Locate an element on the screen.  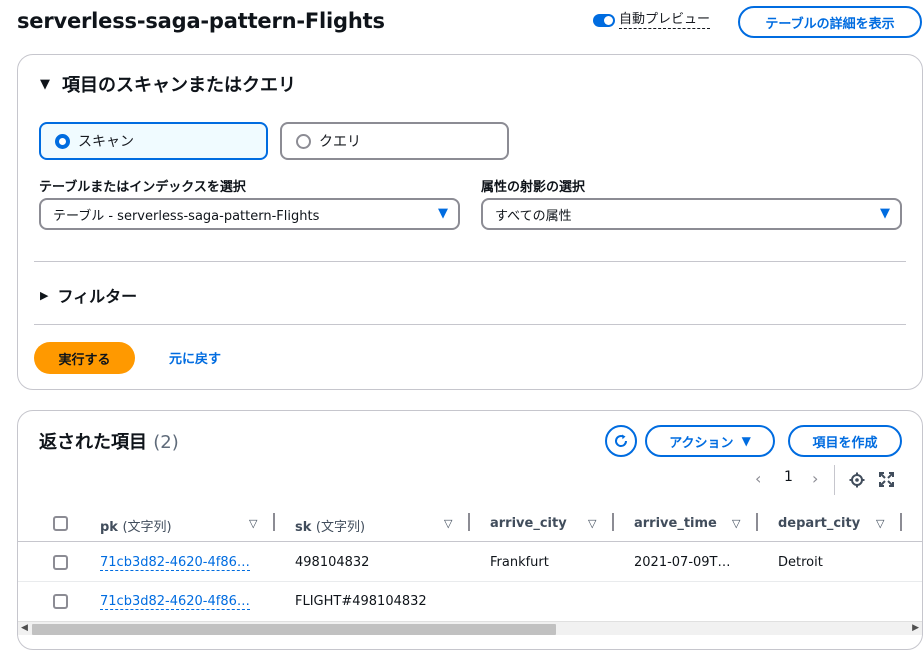
arrive-city-cell: Frankfurt is located at coordinates (519, 562).